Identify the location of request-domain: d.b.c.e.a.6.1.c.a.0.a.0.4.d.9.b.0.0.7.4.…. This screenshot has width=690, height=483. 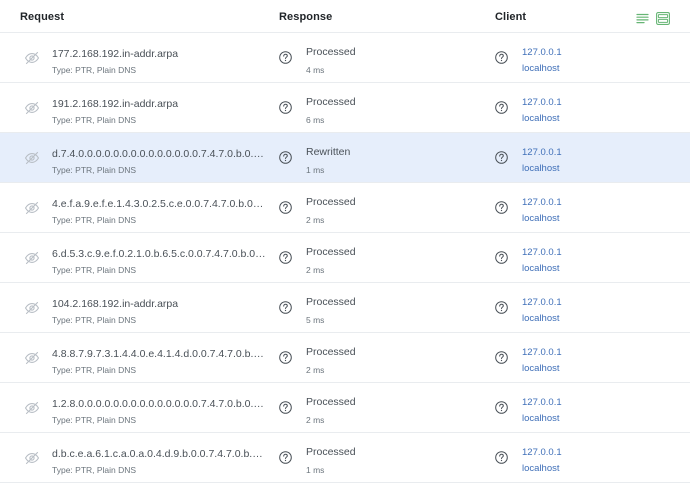
(159, 454).